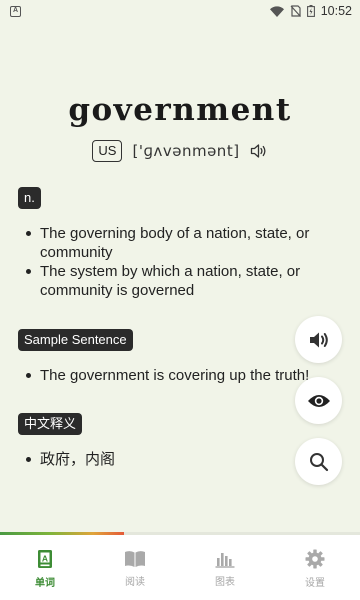  I want to click on volume-icon, so click(318, 339).